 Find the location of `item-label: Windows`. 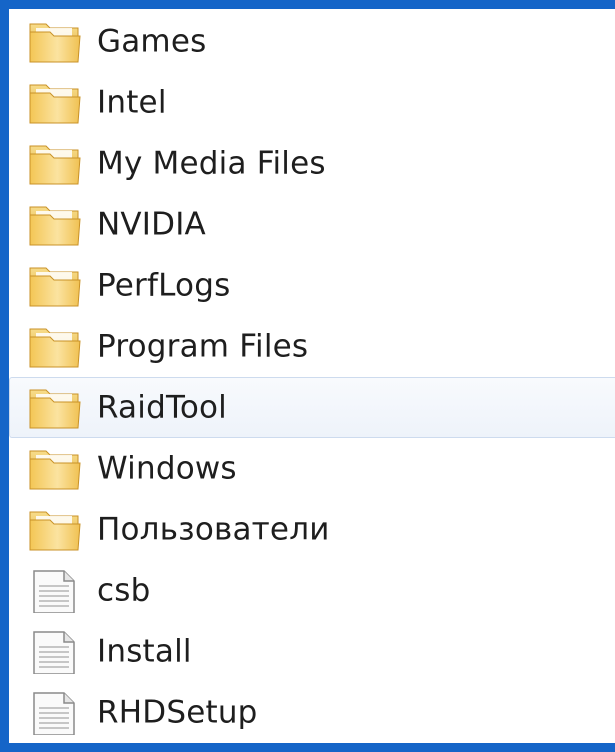

item-label: Windows is located at coordinates (167, 467).